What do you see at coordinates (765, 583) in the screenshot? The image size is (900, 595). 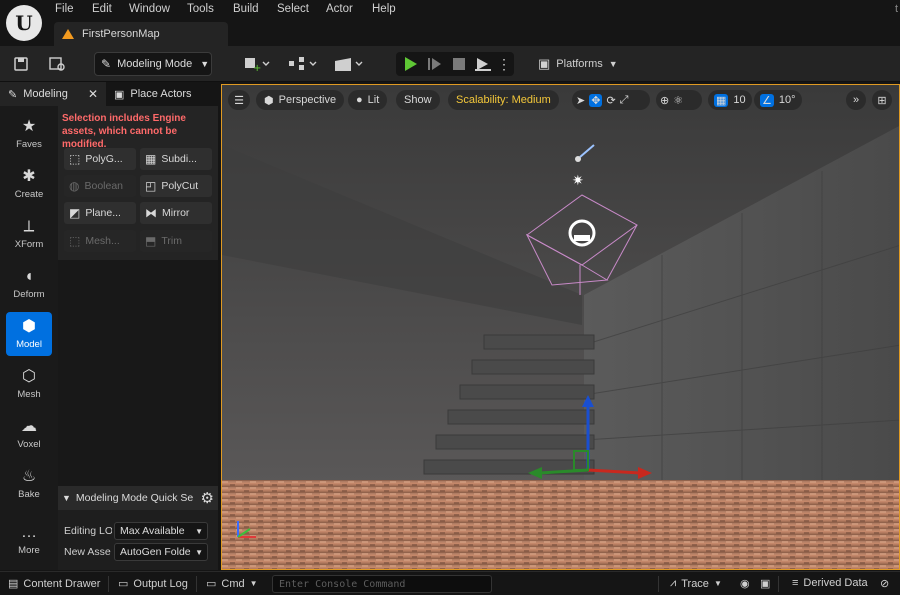 I see `screenshot-icon: ▣` at bounding box center [765, 583].